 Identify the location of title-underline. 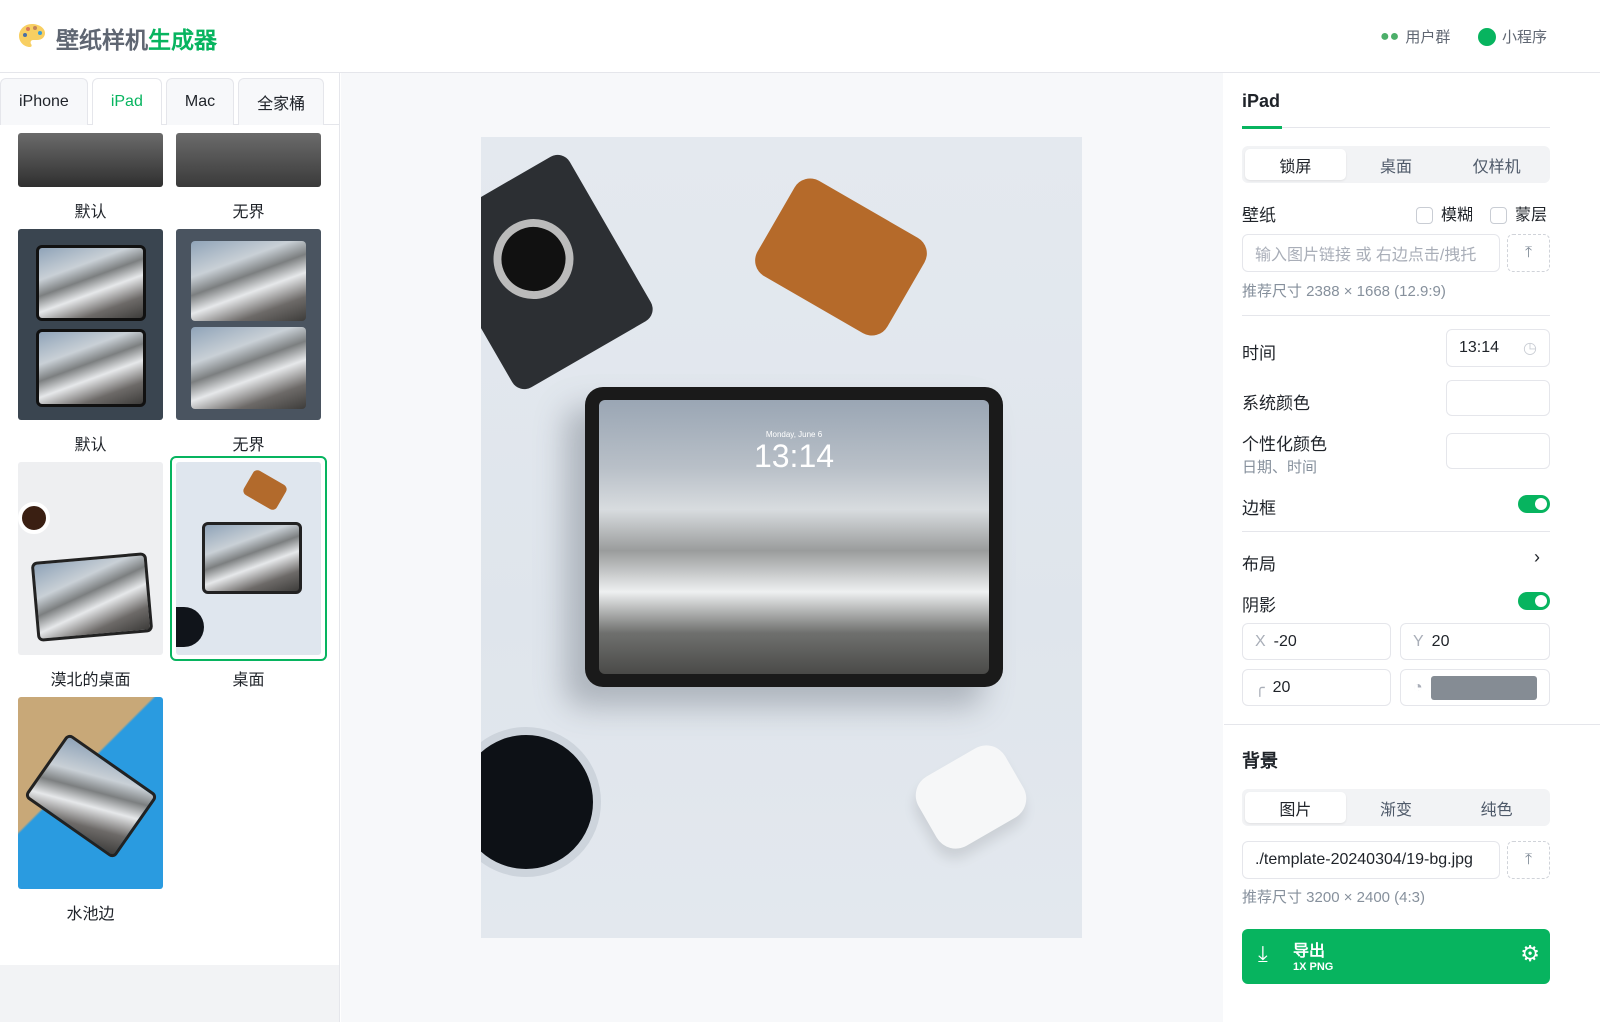
(1262, 127).